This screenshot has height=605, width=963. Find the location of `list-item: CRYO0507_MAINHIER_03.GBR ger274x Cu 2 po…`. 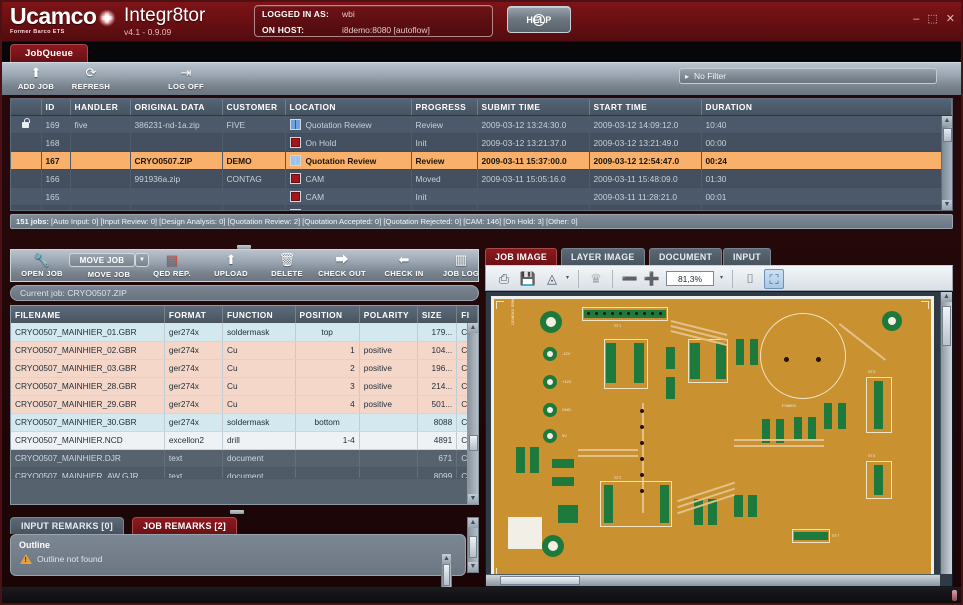

list-item: CRYO0507_MAINHIER_03.GBR ger274x Cu 2 po… is located at coordinates (244, 368).